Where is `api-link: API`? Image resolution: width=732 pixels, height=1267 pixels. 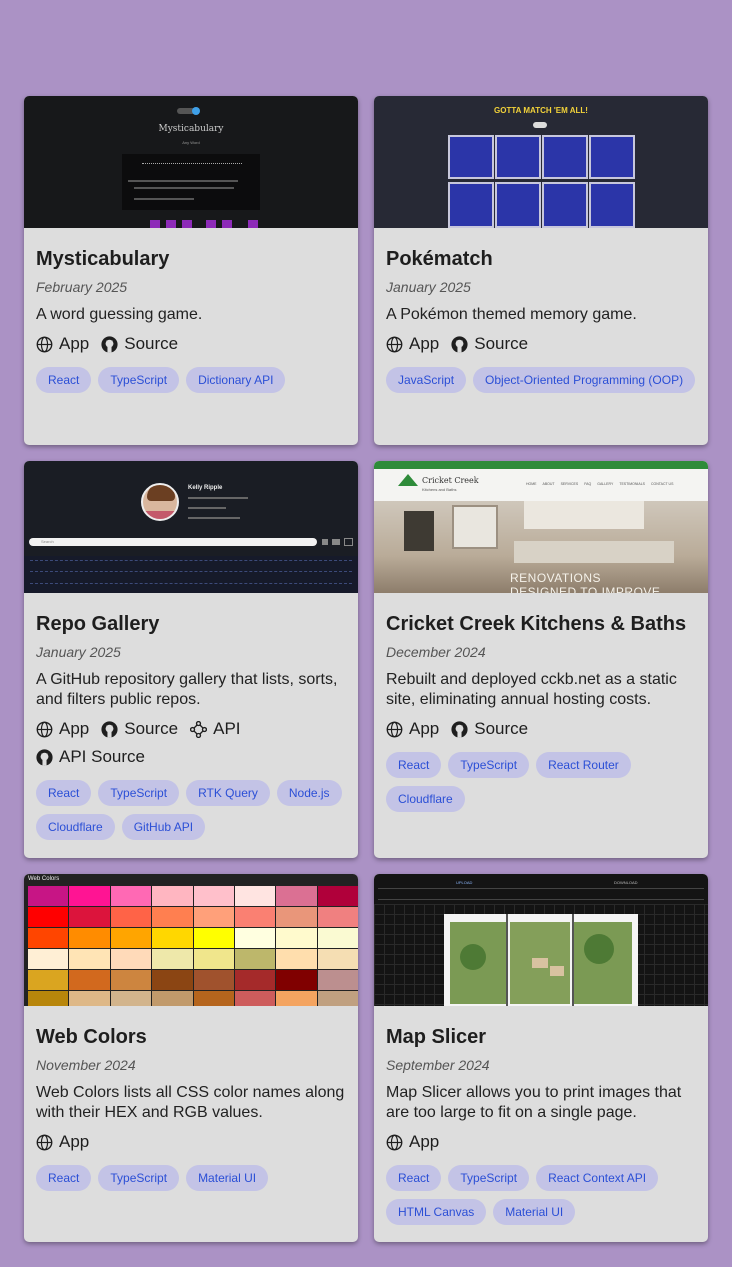 api-link: API is located at coordinates (215, 729).